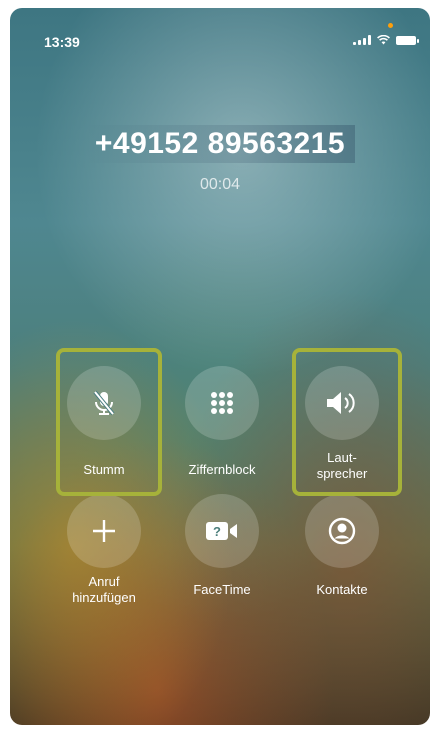 The height and width of the screenshot is (733, 439). I want to click on keypad-circle, so click(222, 403).